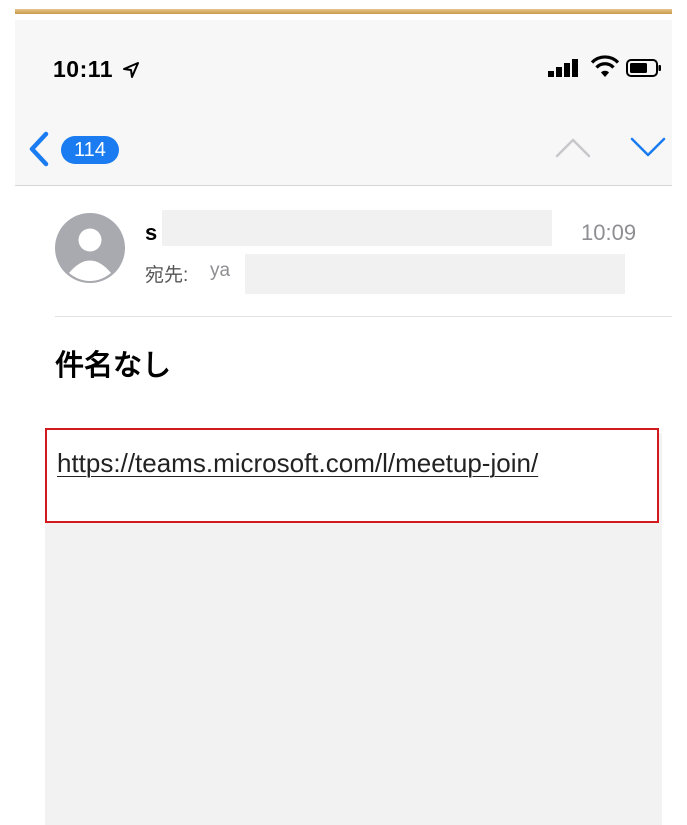  I want to click on top-strip, so click(343, 10).